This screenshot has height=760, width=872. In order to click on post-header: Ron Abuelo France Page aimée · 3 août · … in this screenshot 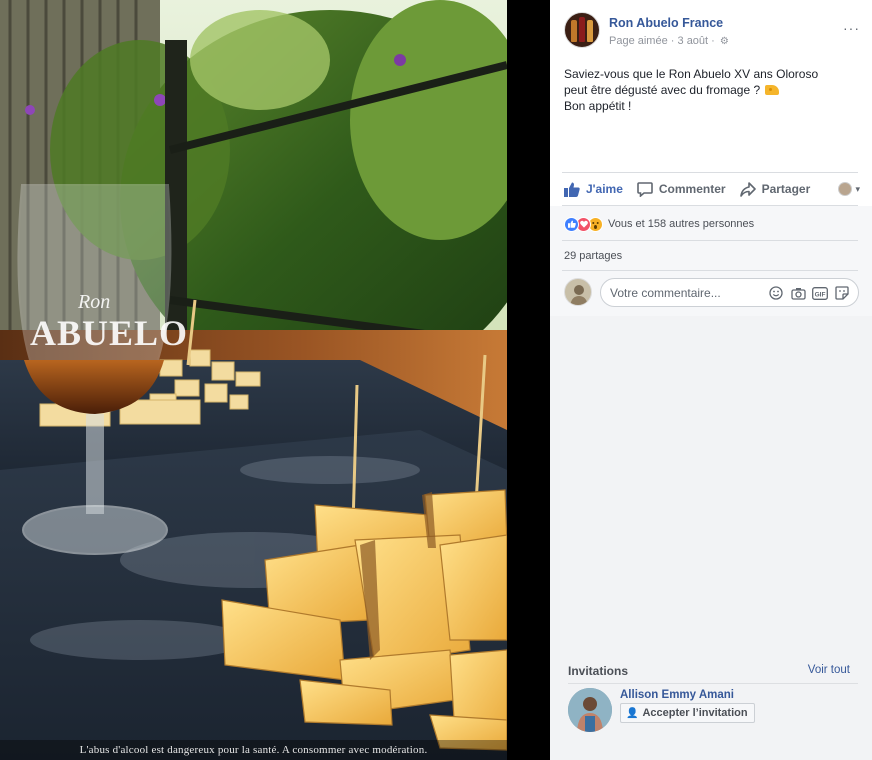, I will do `click(712, 32)`.